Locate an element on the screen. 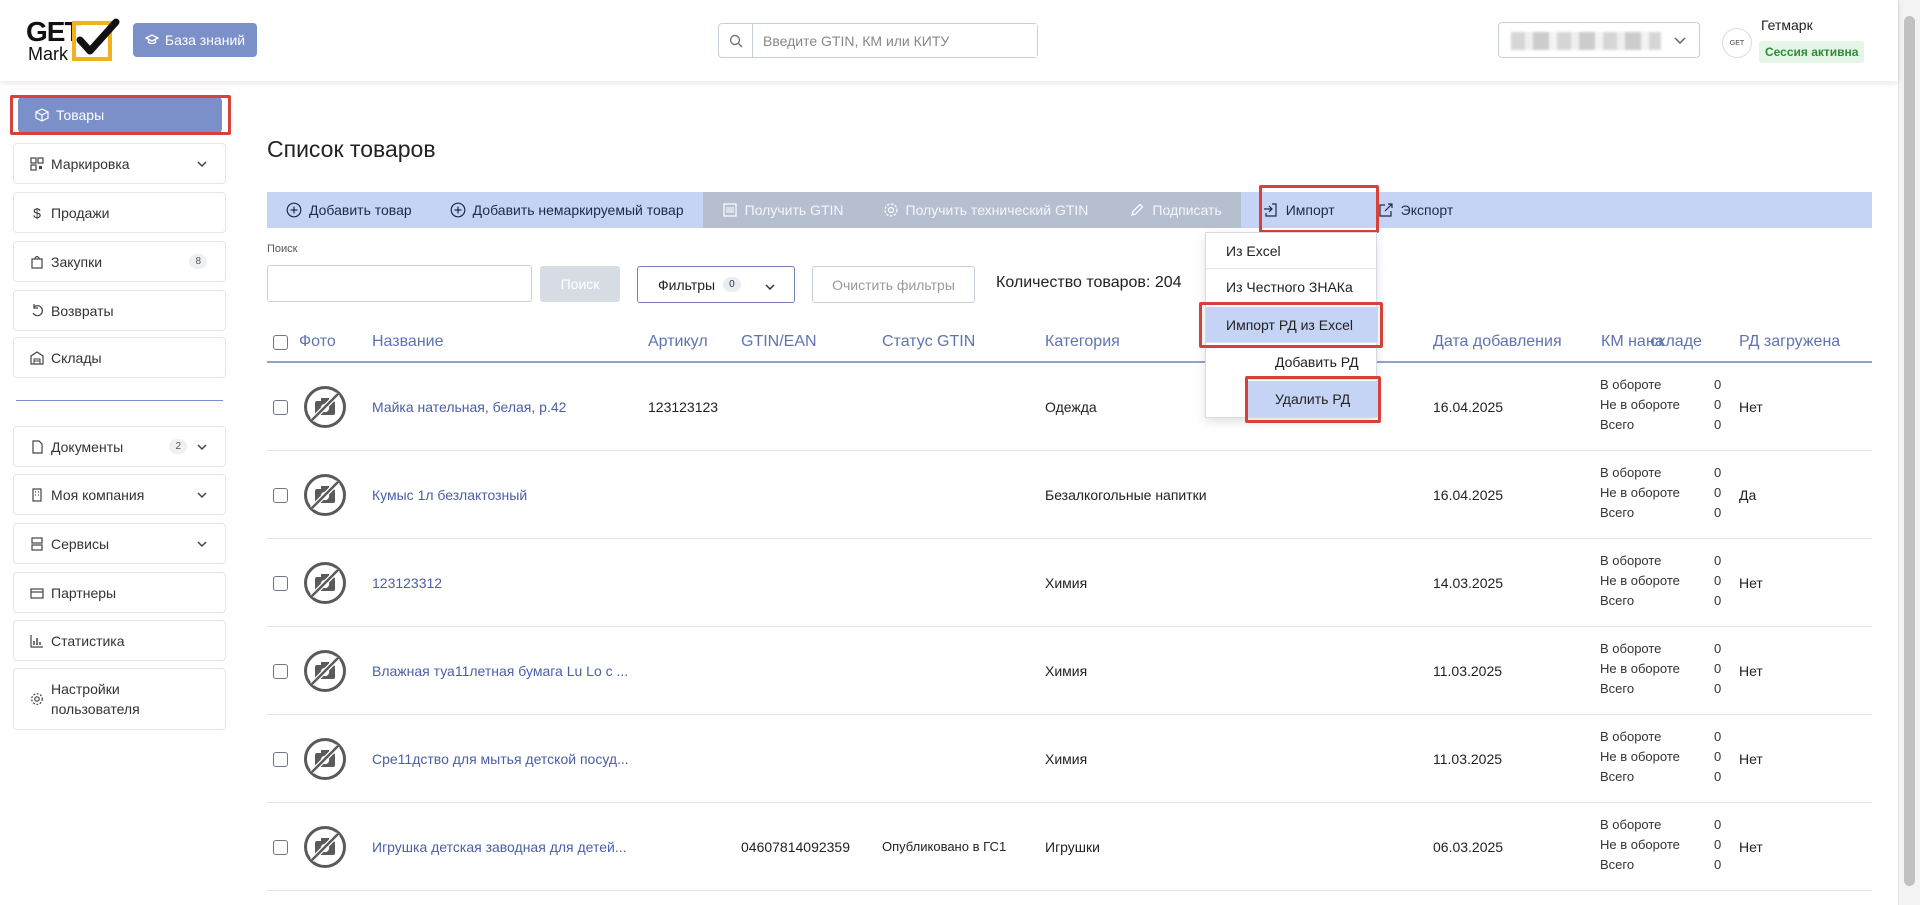  global-search is located at coordinates (878, 40).